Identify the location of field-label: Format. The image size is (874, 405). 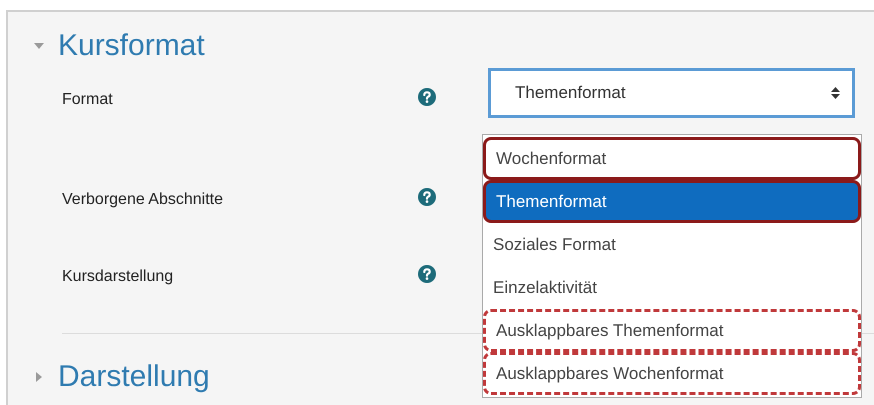
(88, 100).